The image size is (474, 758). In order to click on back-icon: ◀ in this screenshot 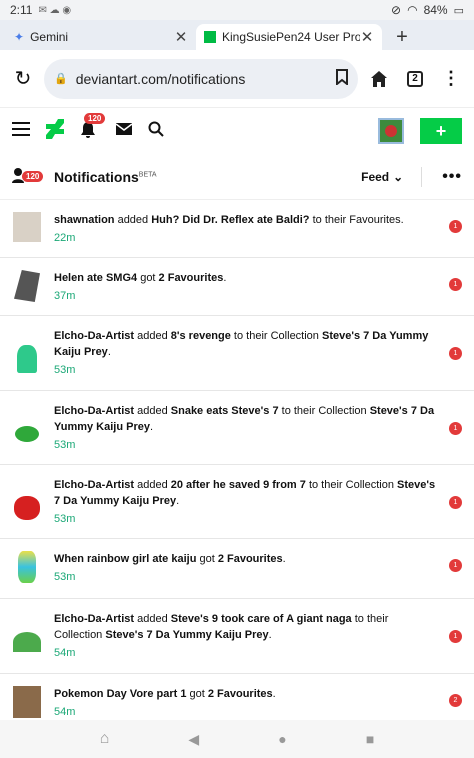, I will do `click(193, 739)`.